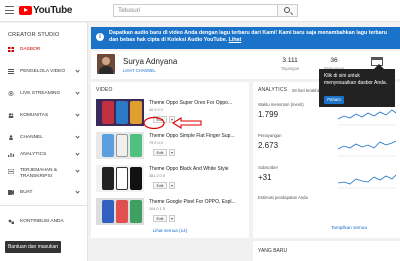 Image resolution: width=400 pixels, height=261 pixels. I want to click on sidebar-item-analytics: ANALYTICS, so click(44, 155).